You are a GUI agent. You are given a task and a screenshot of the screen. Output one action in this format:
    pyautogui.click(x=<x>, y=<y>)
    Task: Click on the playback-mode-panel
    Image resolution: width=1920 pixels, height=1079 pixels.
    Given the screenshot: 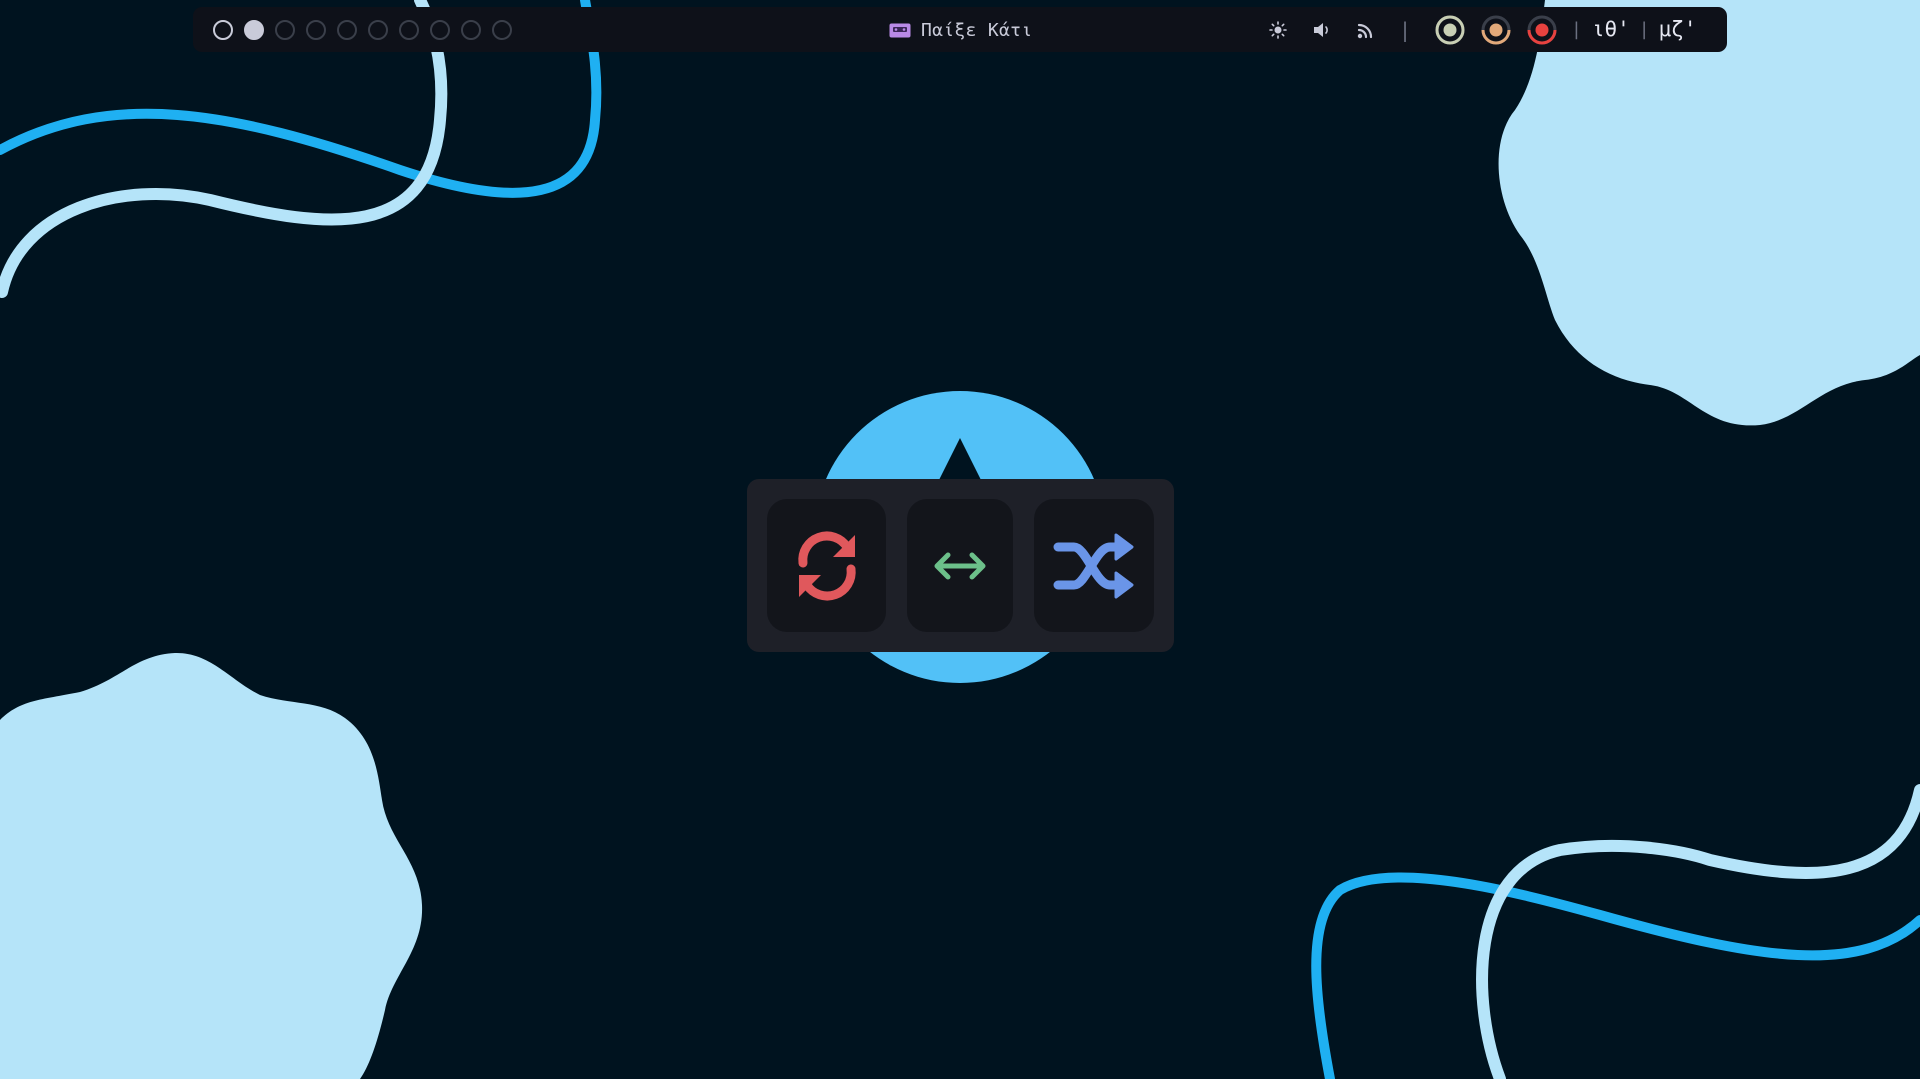 What is the action you would take?
    pyautogui.click(x=960, y=565)
    